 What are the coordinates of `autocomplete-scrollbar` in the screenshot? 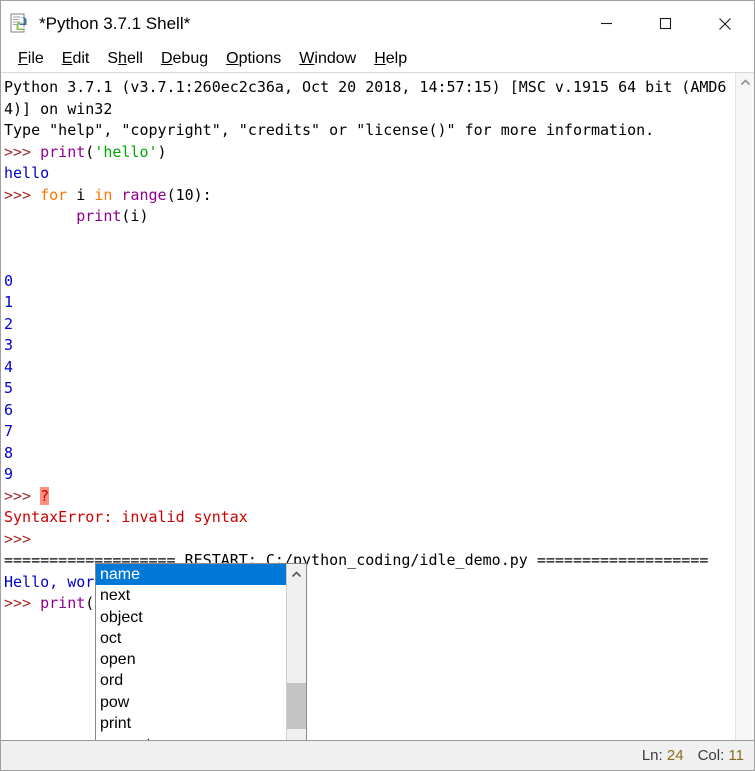 It's located at (296, 652).